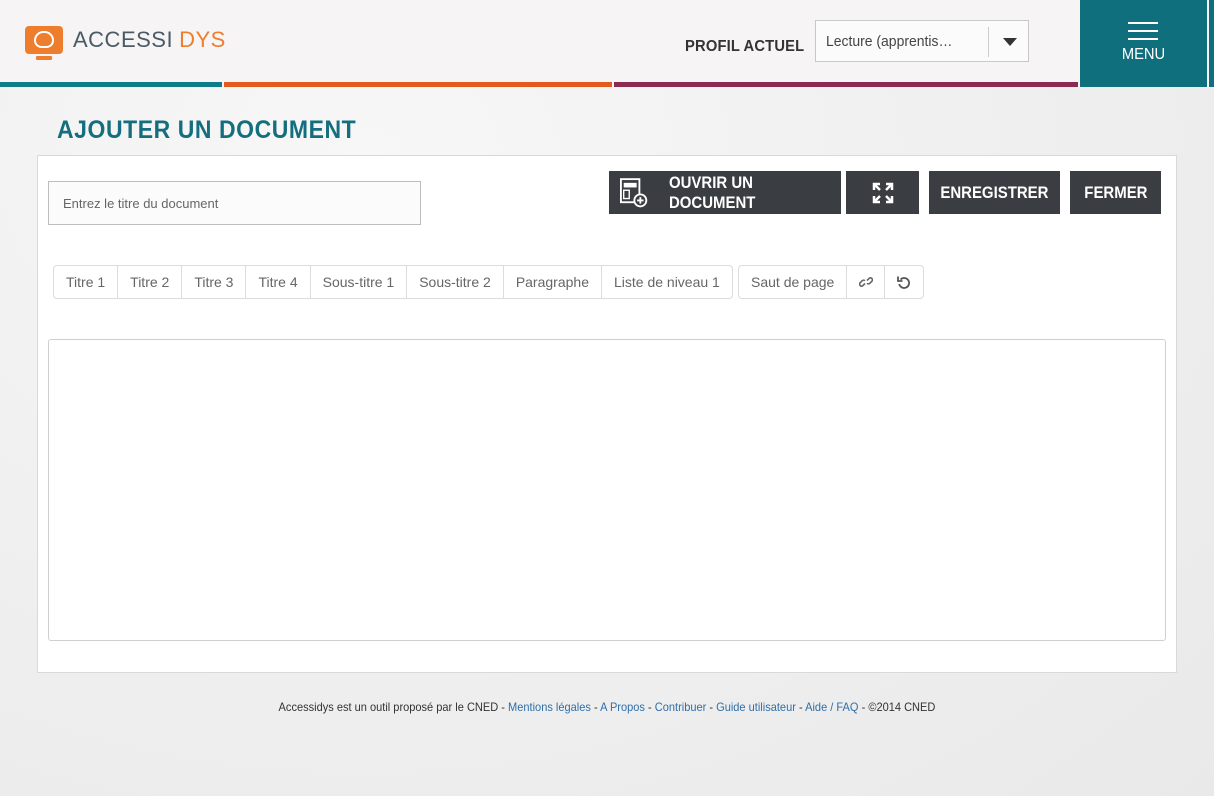 The image size is (1214, 796). Describe the element at coordinates (455, 282) in the screenshot. I see `style-button-sous-titre-2: Sous-titre 2` at that location.